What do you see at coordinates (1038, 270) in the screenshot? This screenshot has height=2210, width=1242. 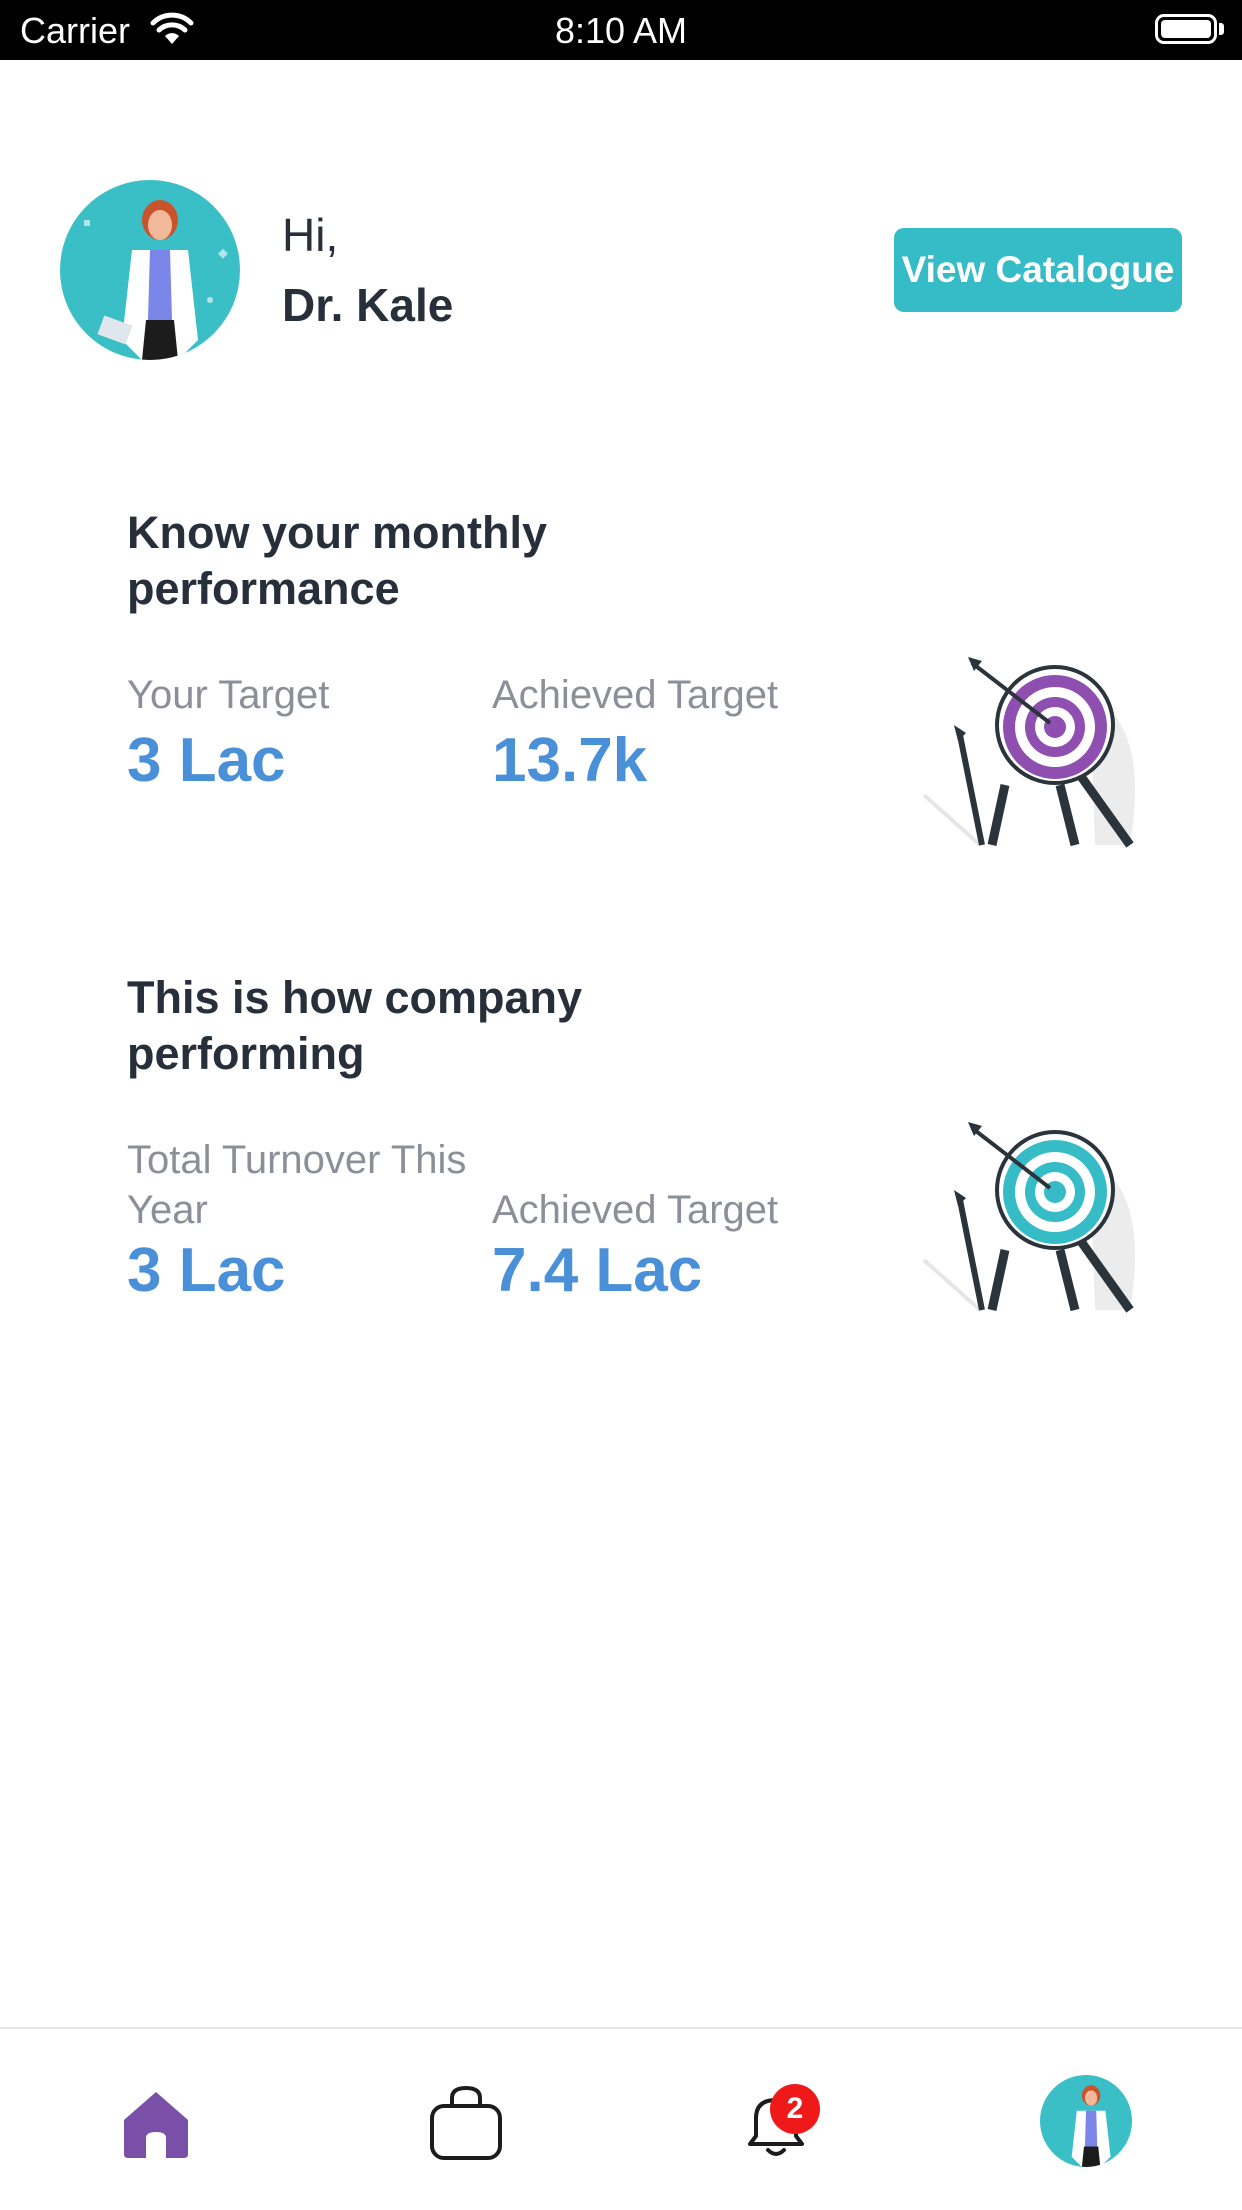 I see `view-catalogue-button: View Catalogue` at bounding box center [1038, 270].